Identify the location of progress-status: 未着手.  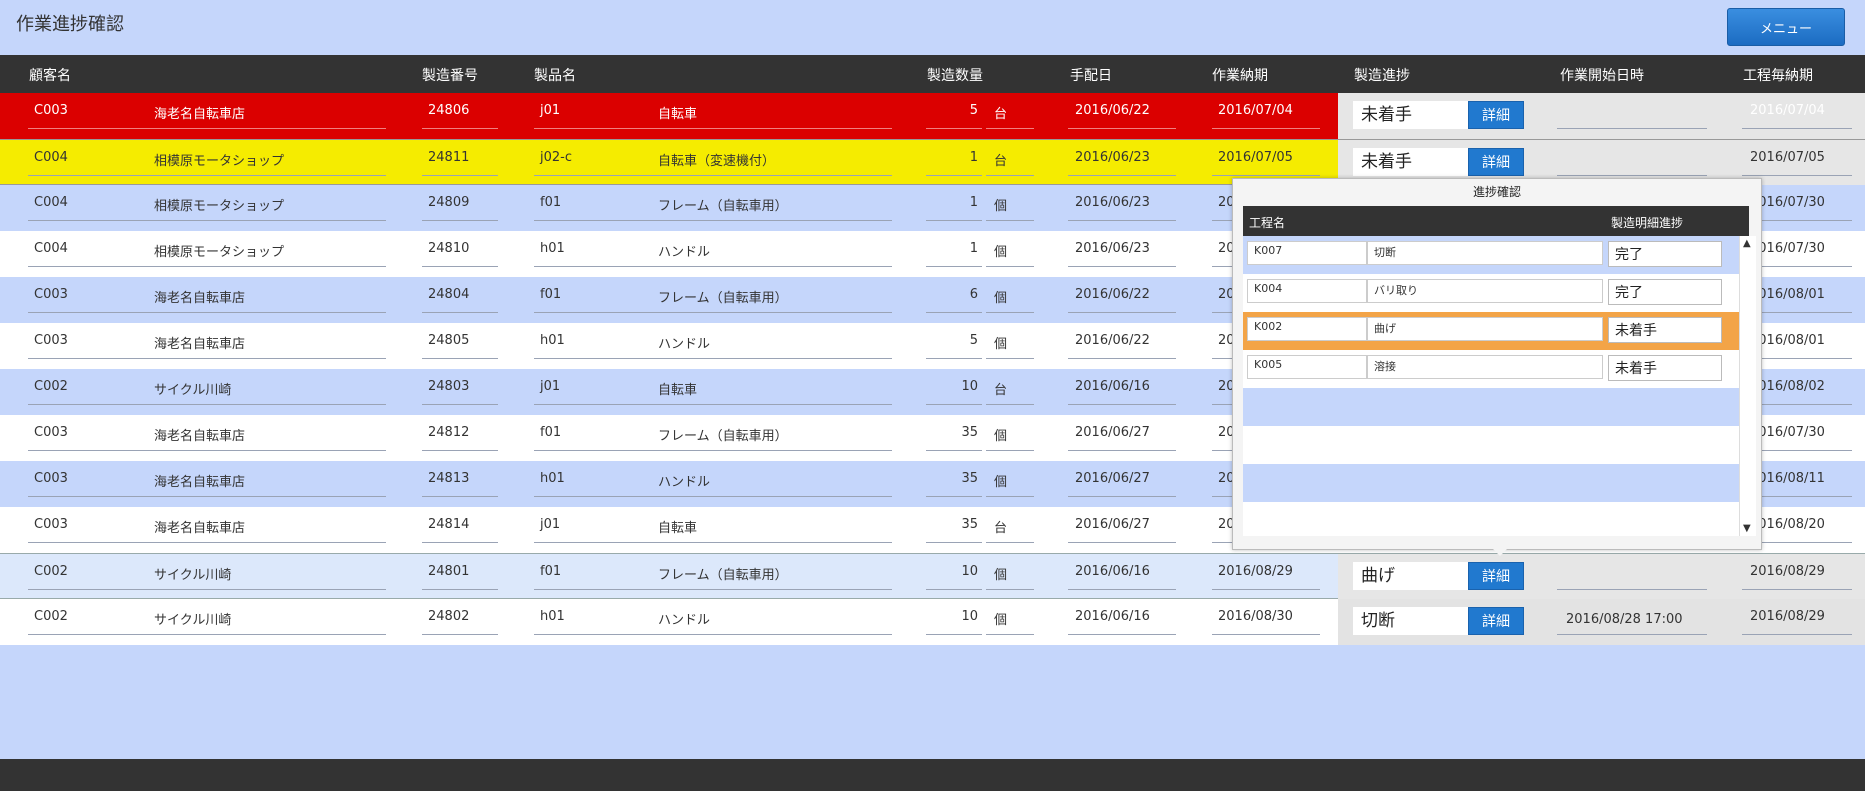
(1410, 115).